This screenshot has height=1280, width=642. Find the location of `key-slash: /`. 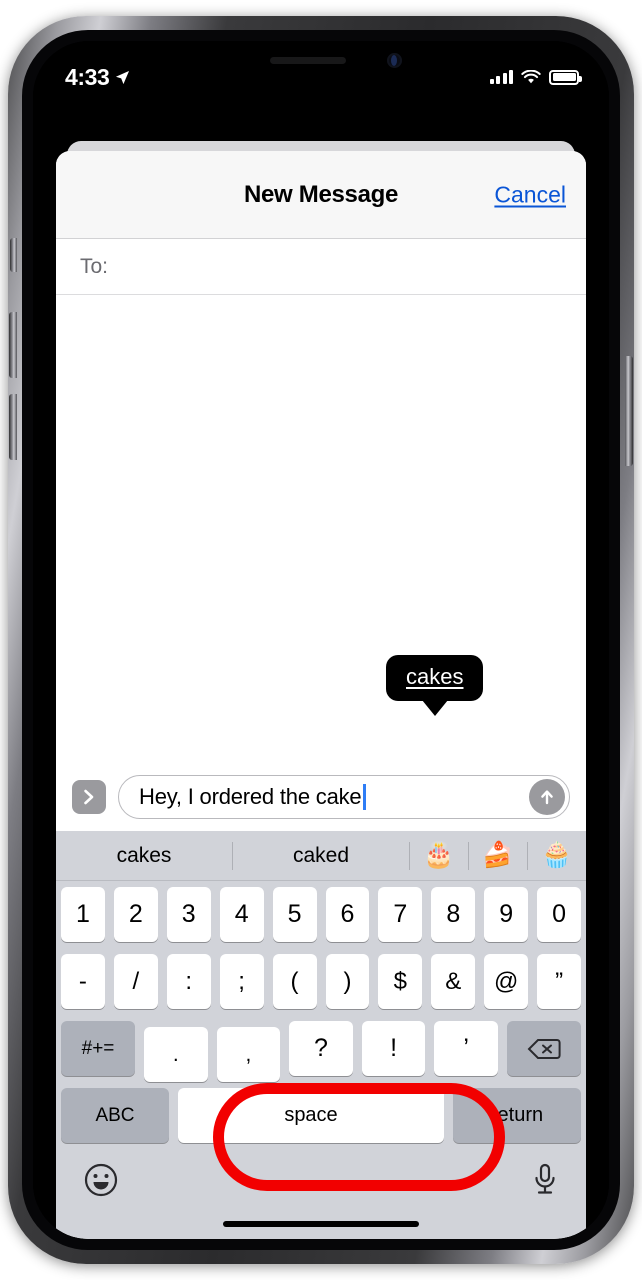

key-slash: / is located at coordinates (135, 981).